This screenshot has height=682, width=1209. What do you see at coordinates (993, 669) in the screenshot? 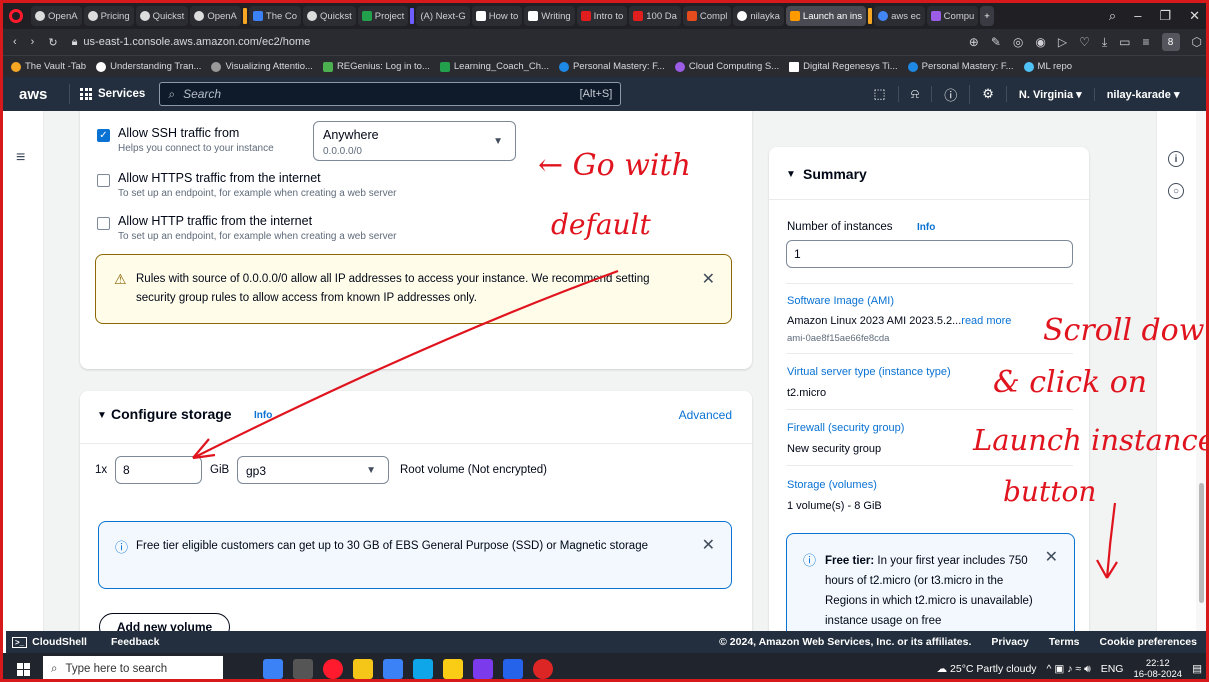
I see `weather-text: 25°C Partly cloudy` at bounding box center [993, 669].